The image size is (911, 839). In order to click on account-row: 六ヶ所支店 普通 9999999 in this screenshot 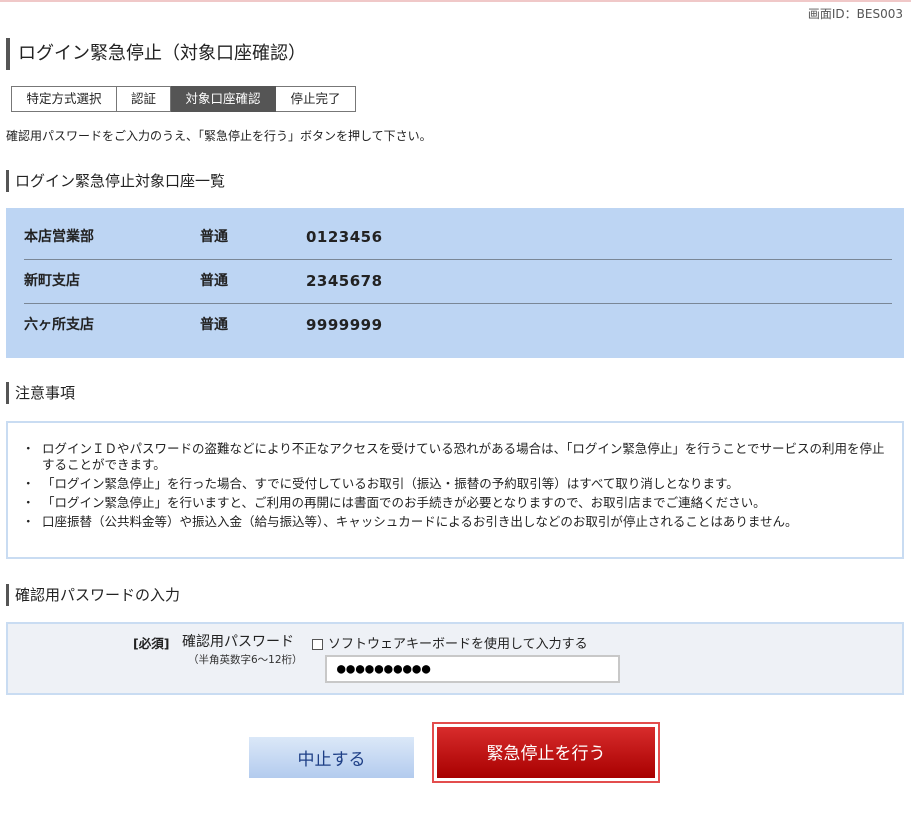, I will do `click(458, 325)`.